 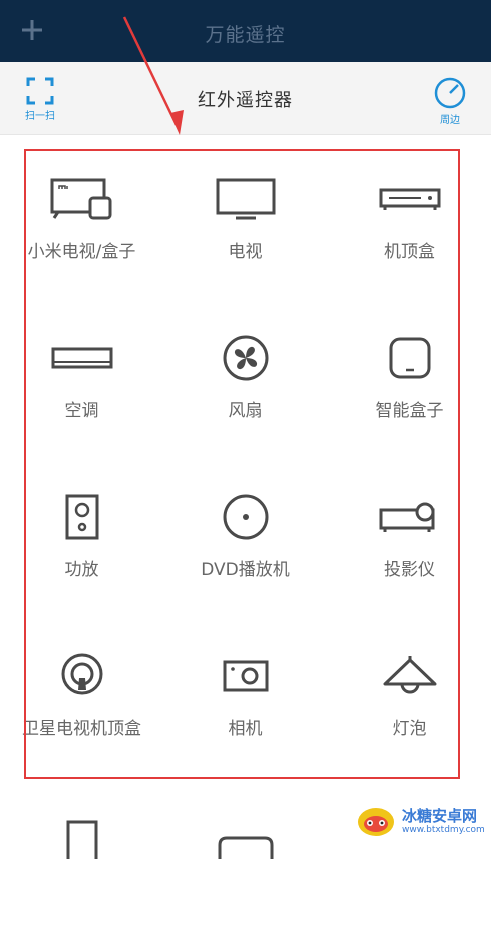 I want to click on device-label: 投影仪, so click(x=409, y=570).